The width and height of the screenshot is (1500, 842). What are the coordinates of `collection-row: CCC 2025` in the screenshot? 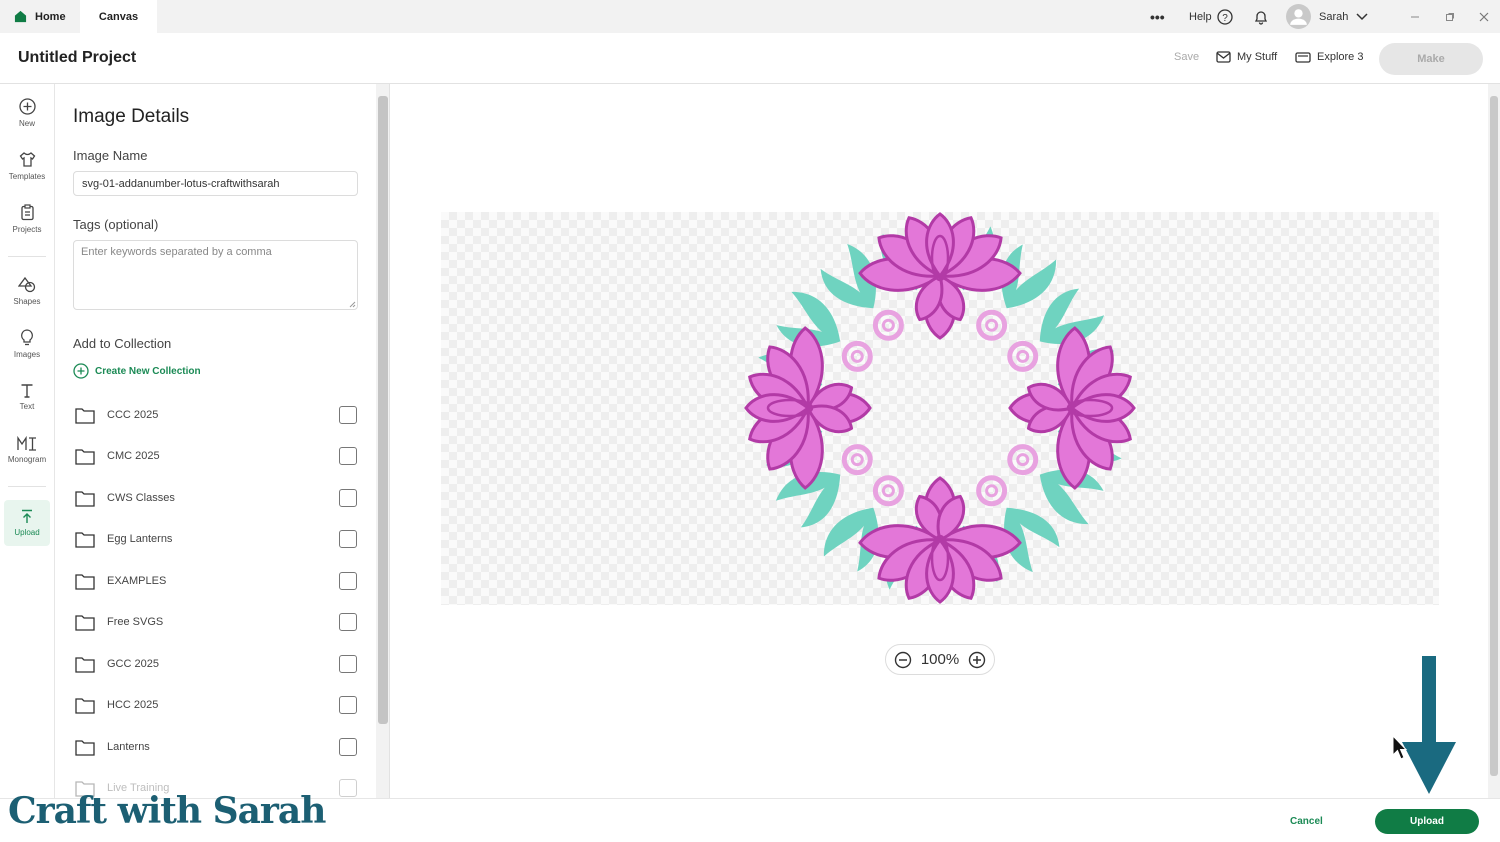 It's located at (217, 415).